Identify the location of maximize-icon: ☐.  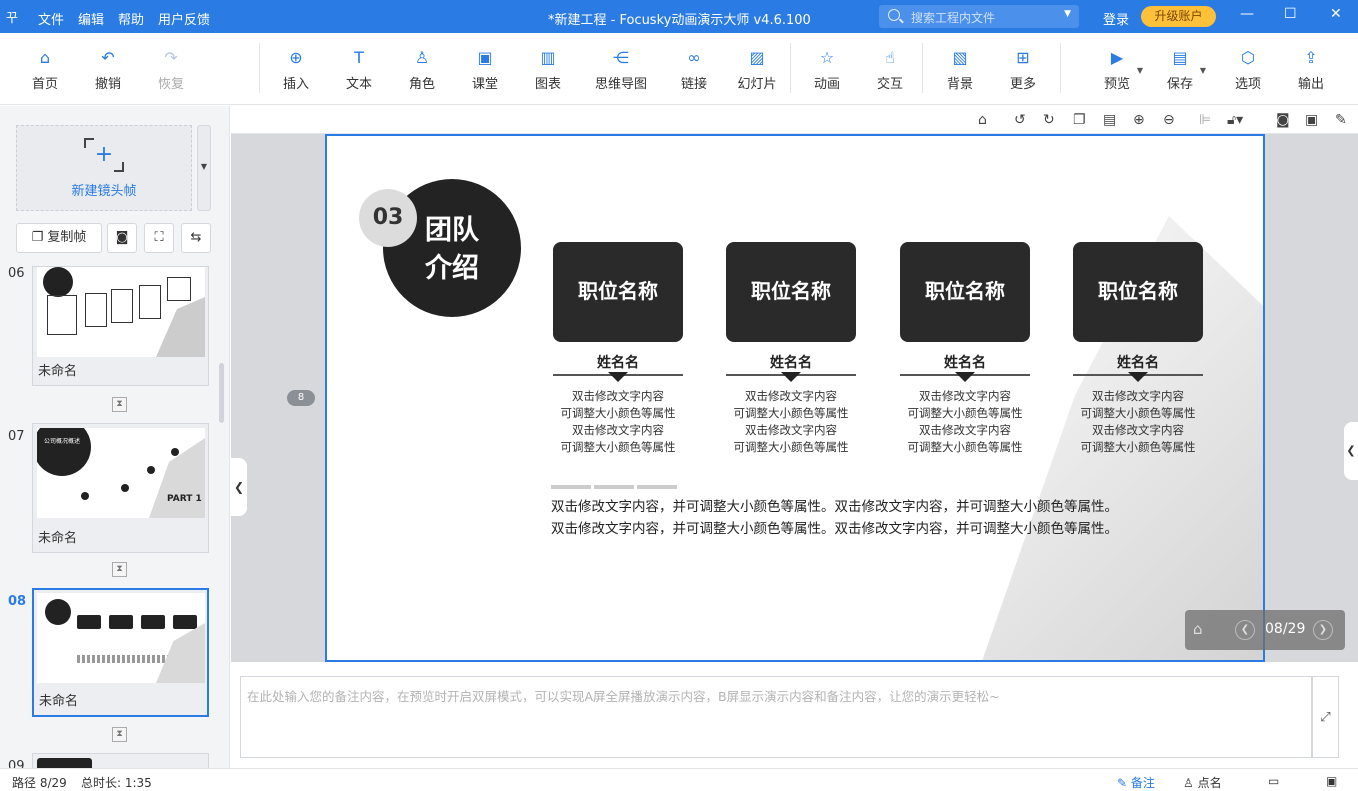
(1290, 14).